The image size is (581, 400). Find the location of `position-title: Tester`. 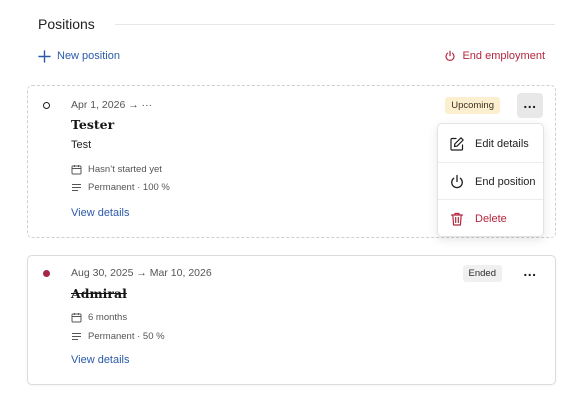

position-title: Tester is located at coordinates (93, 124).